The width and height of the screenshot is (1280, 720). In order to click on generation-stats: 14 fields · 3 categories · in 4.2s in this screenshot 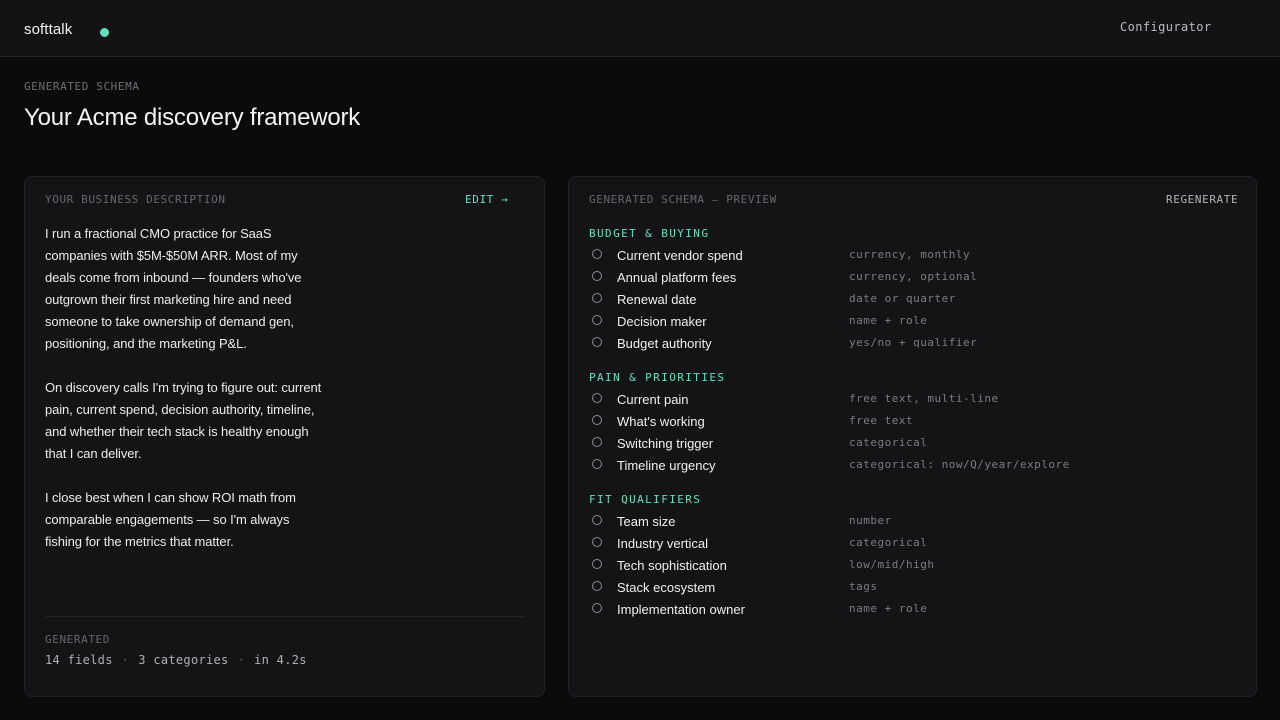, I will do `click(176, 660)`.